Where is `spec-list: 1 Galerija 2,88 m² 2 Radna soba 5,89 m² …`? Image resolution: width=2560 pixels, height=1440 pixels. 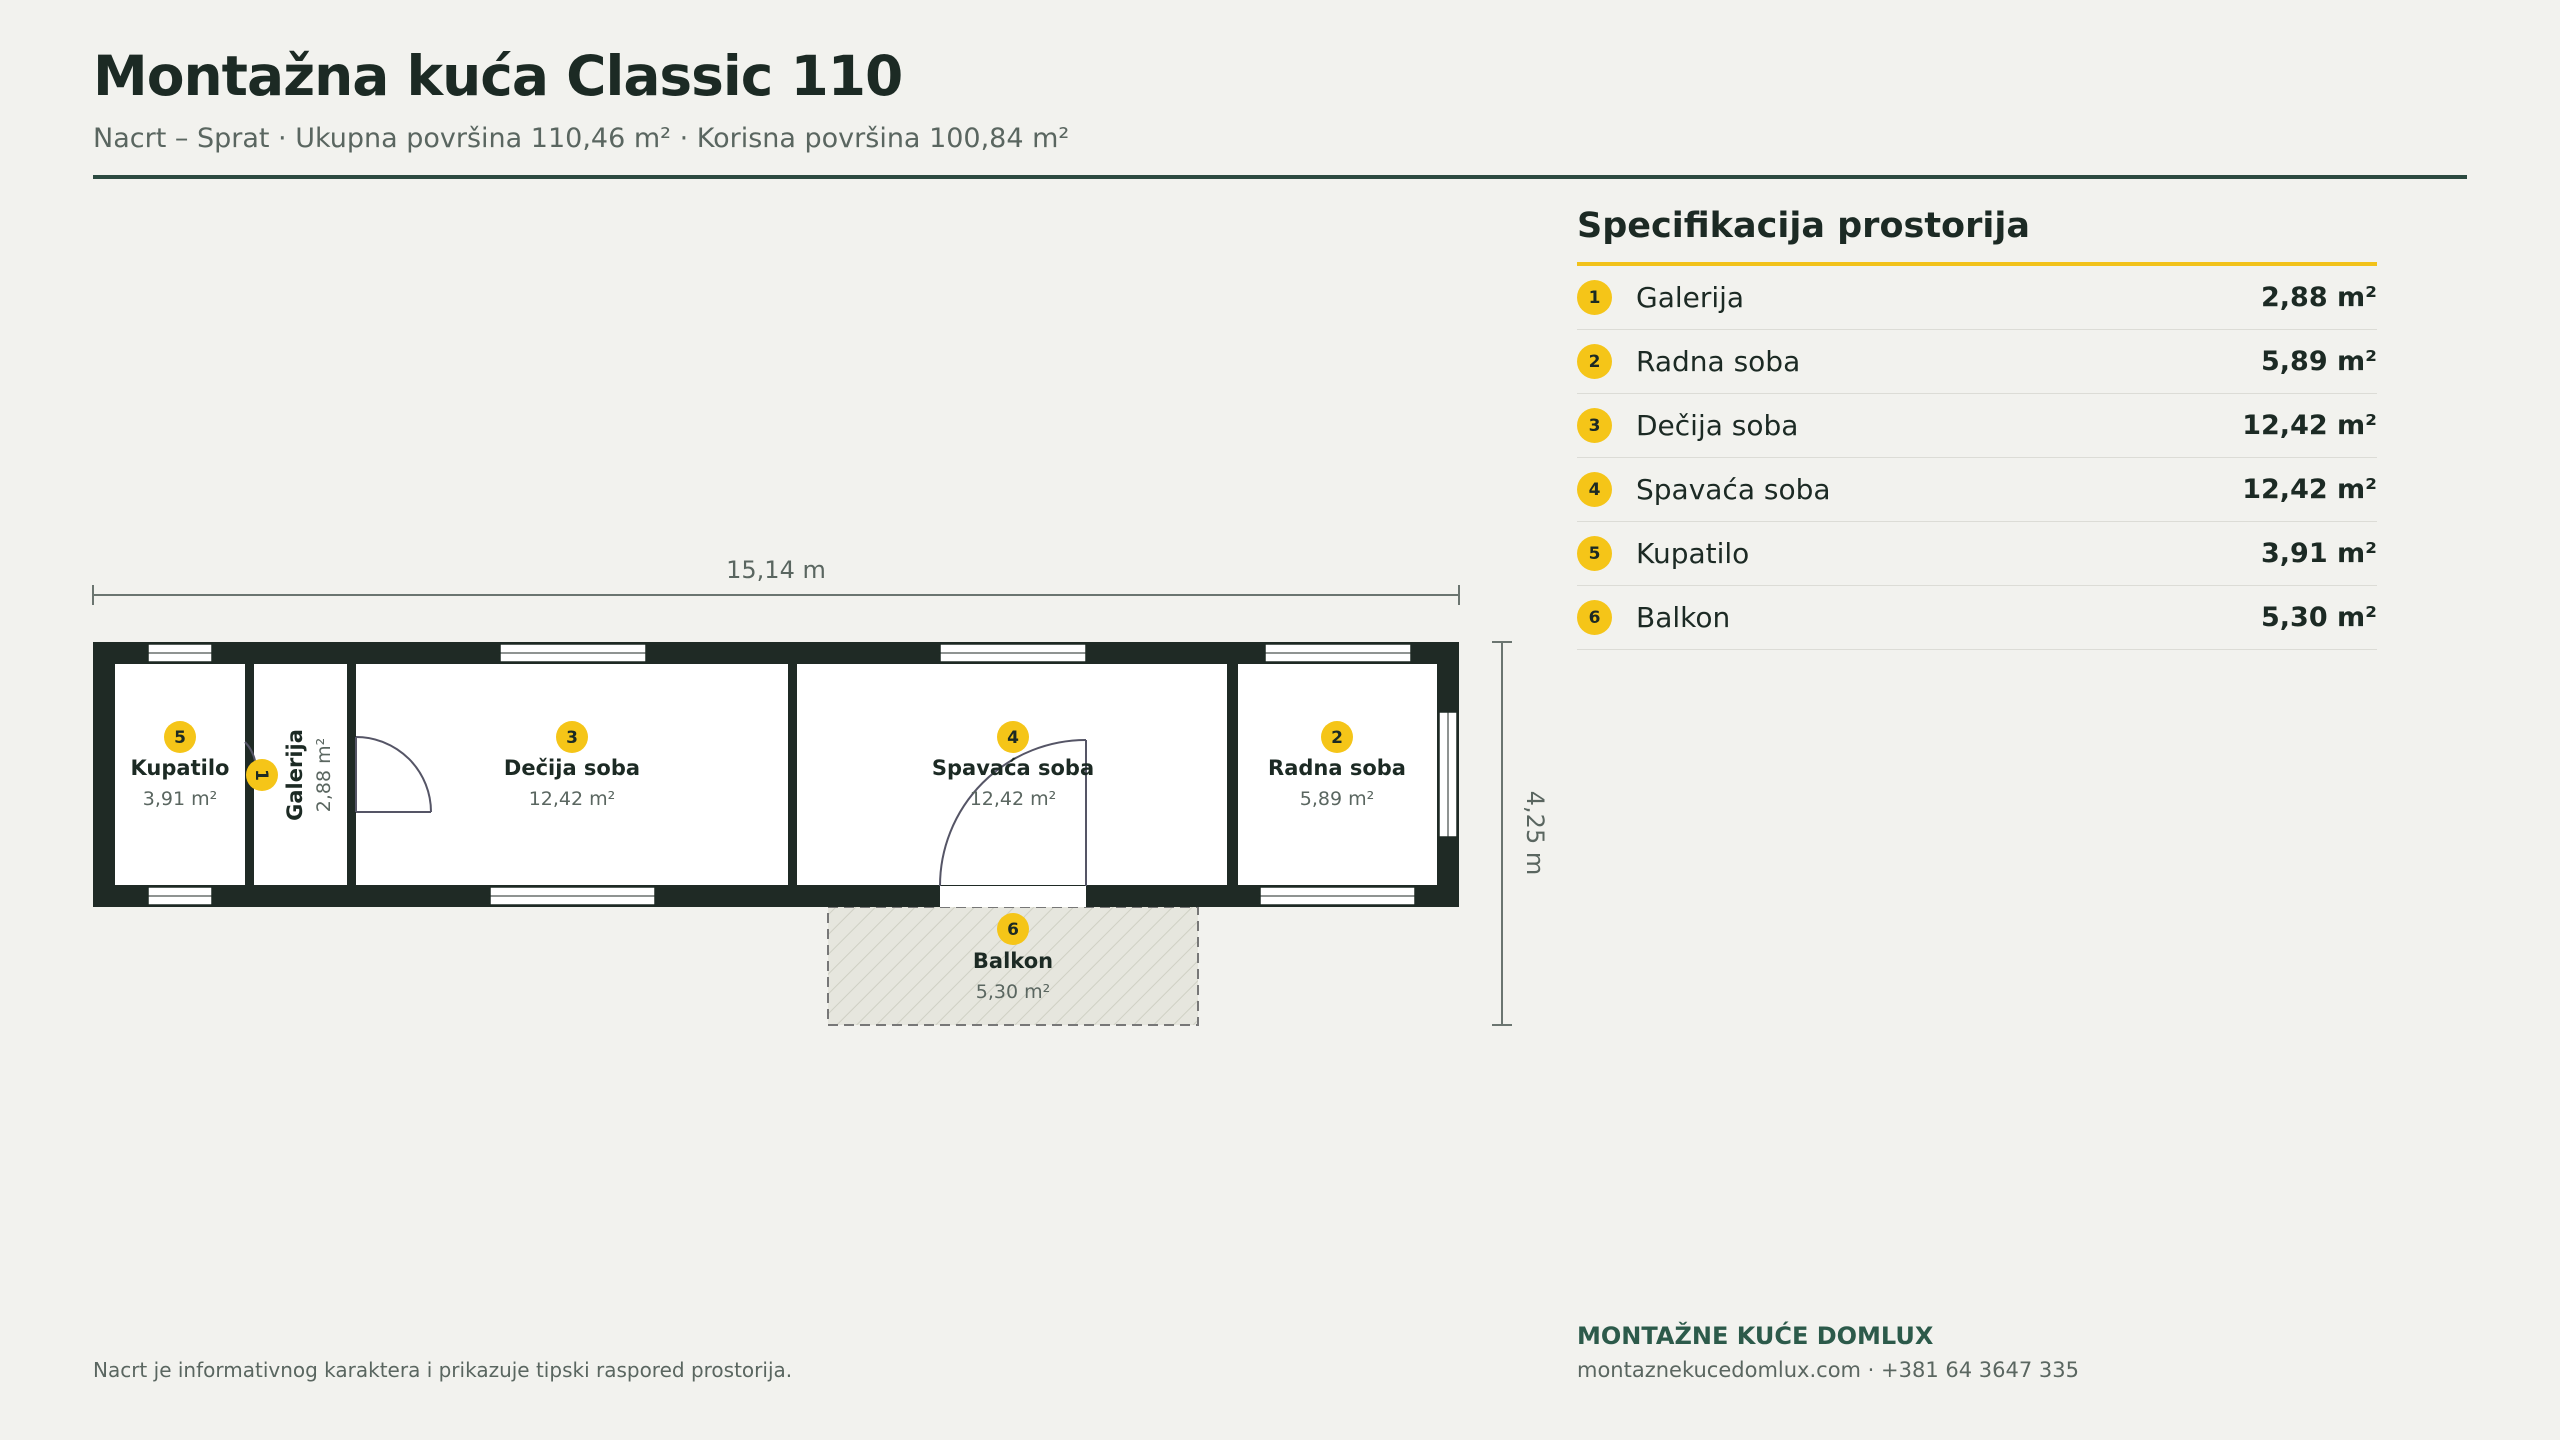 spec-list: 1 Galerija 2,88 m² 2 Radna soba 5,89 m² … is located at coordinates (1977, 458).